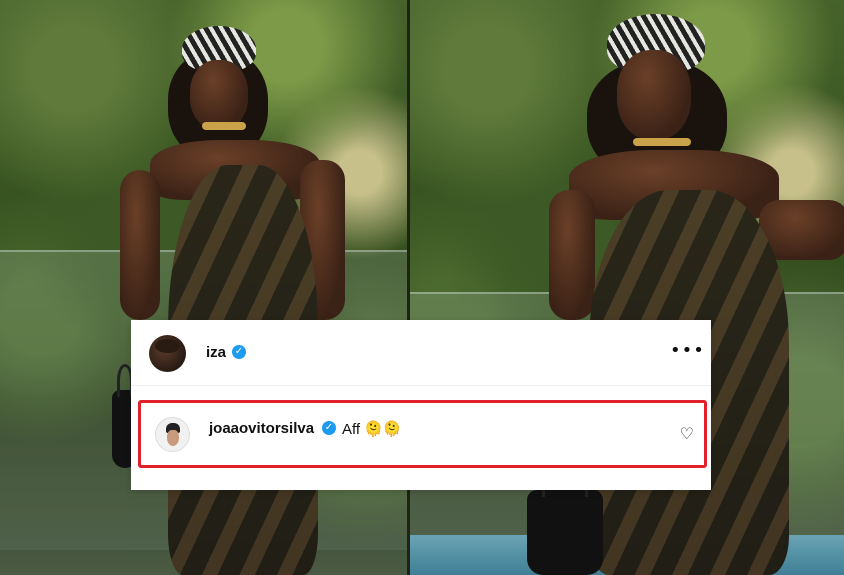 This screenshot has height=575, width=844. Describe the element at coordinates (372, 429) in the screenshot. I see `comment-text: Aff 🫠🫠` at that location.